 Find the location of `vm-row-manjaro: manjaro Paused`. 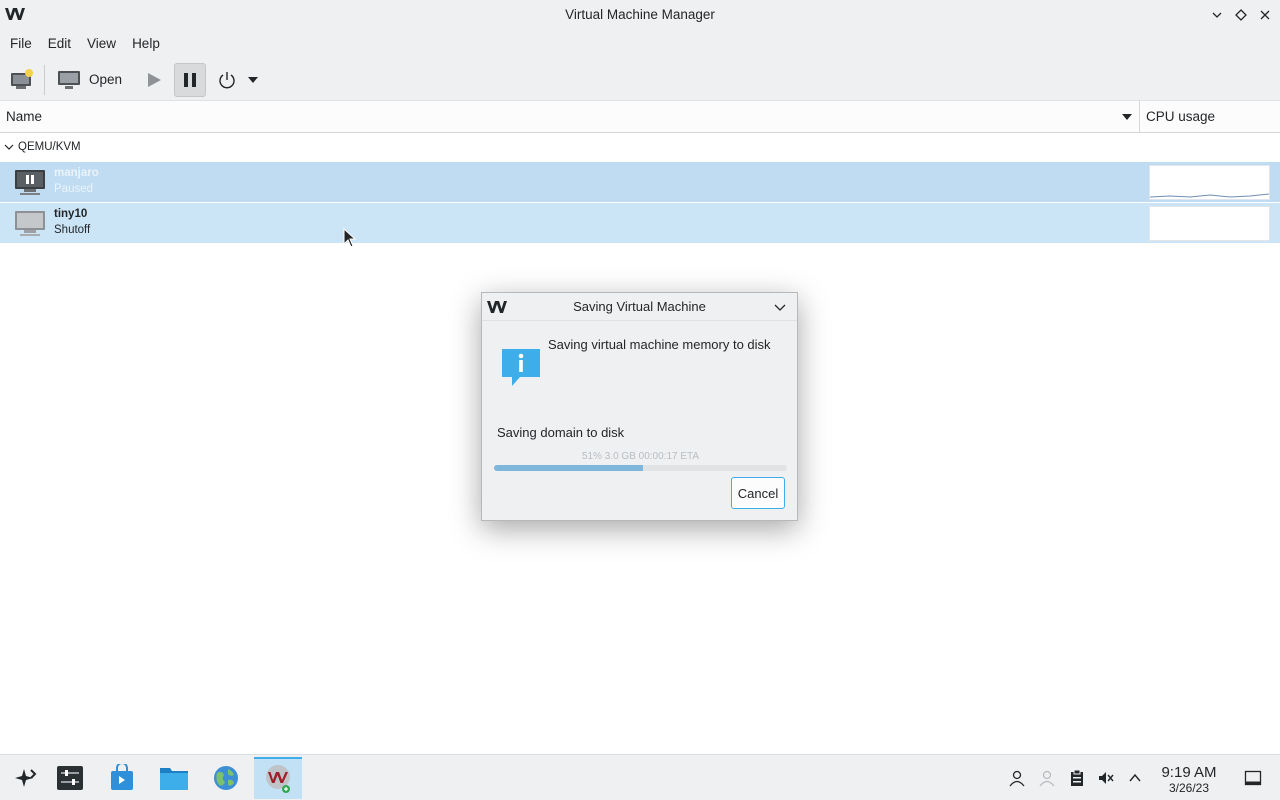

vm-row-manjaro: manjaro Paused is located at coordinates (640, 182).